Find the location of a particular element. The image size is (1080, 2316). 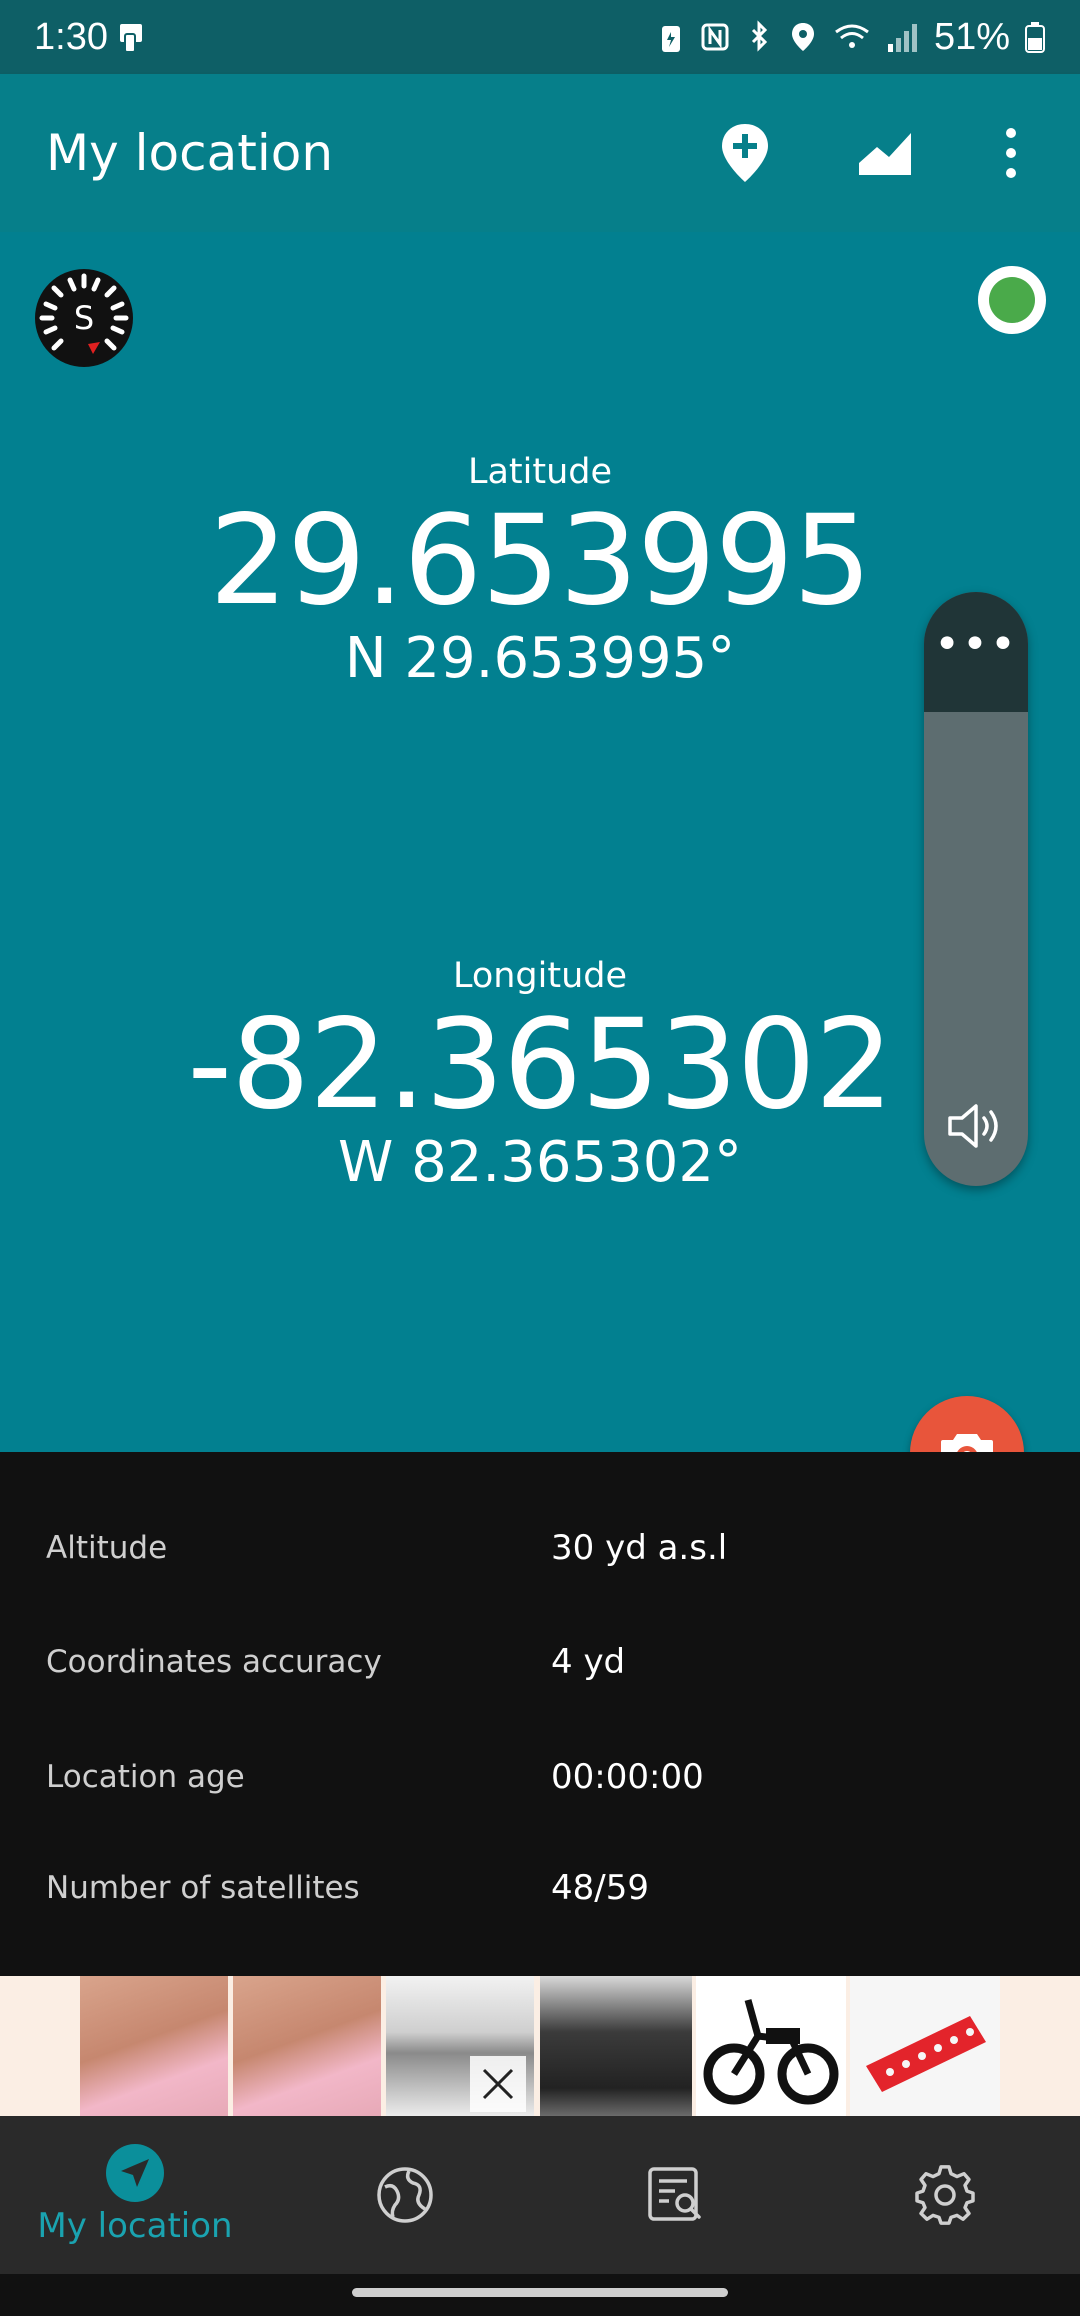

bluetooth-icon is located at coordinates (759, 36).